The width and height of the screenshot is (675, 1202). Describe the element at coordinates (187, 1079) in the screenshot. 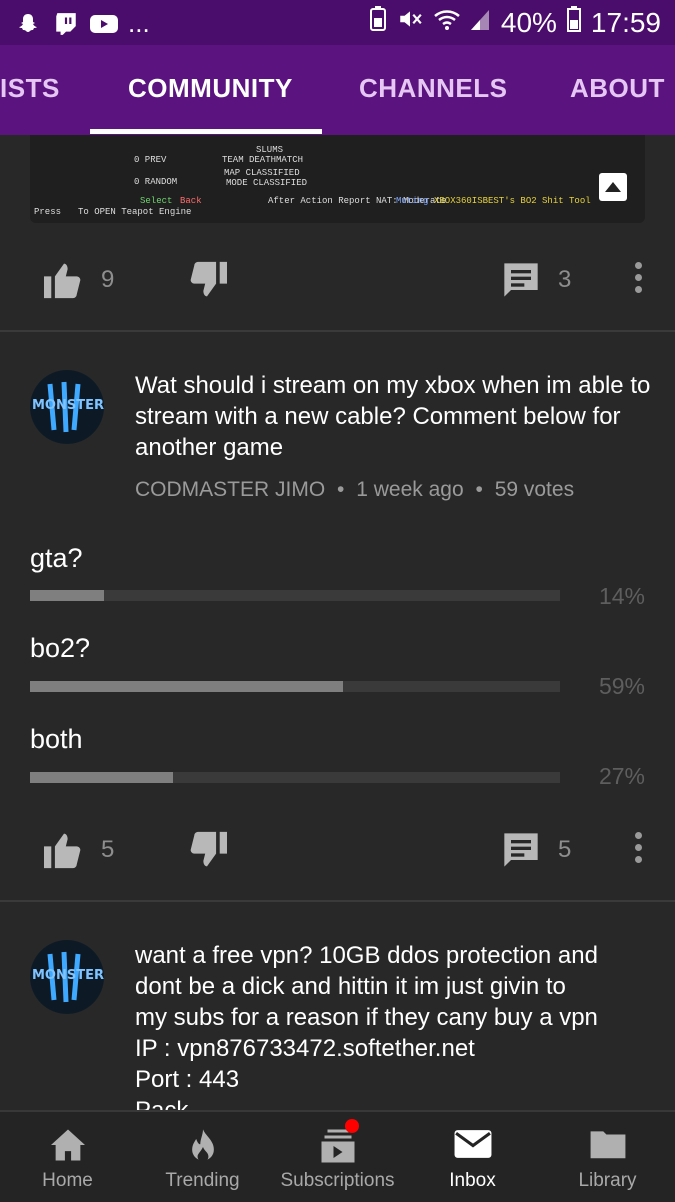

I see `post-line: Port : 443` at that location.